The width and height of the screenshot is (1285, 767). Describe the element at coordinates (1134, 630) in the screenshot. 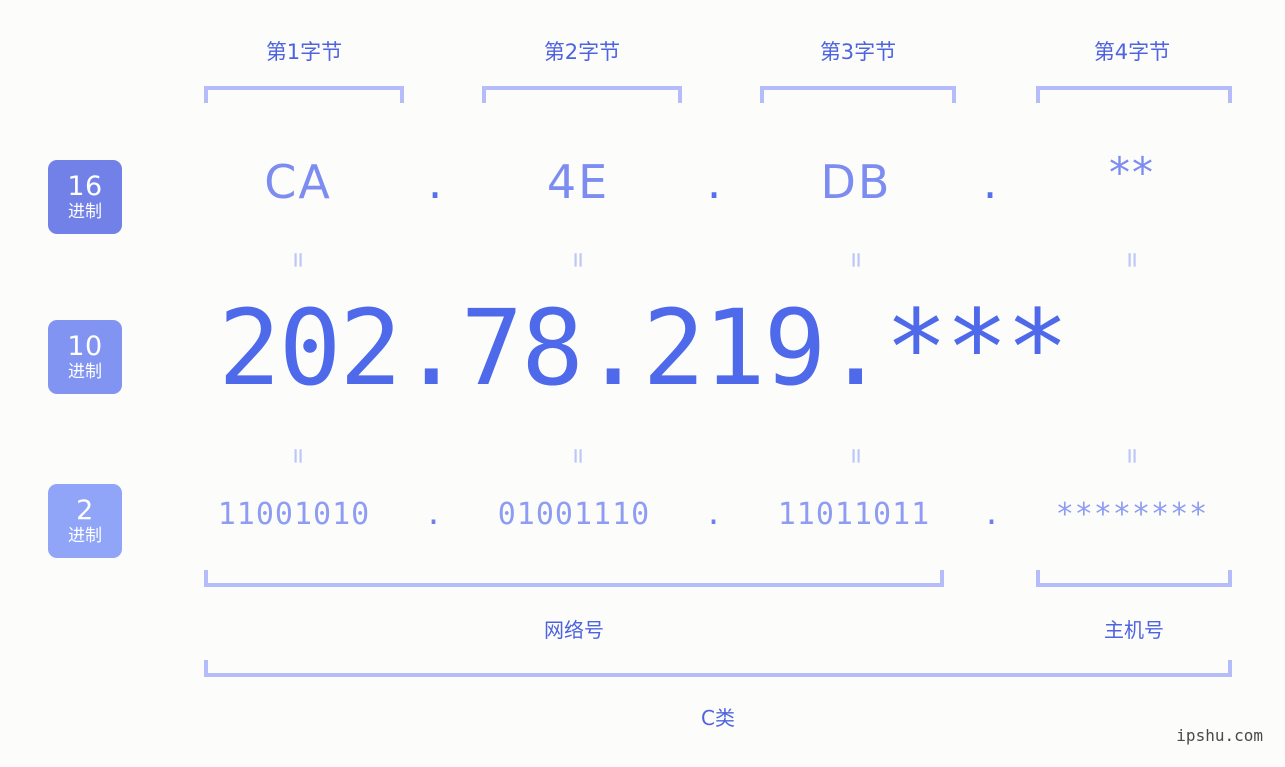

I see `host-part-label: 主机号` at that location.